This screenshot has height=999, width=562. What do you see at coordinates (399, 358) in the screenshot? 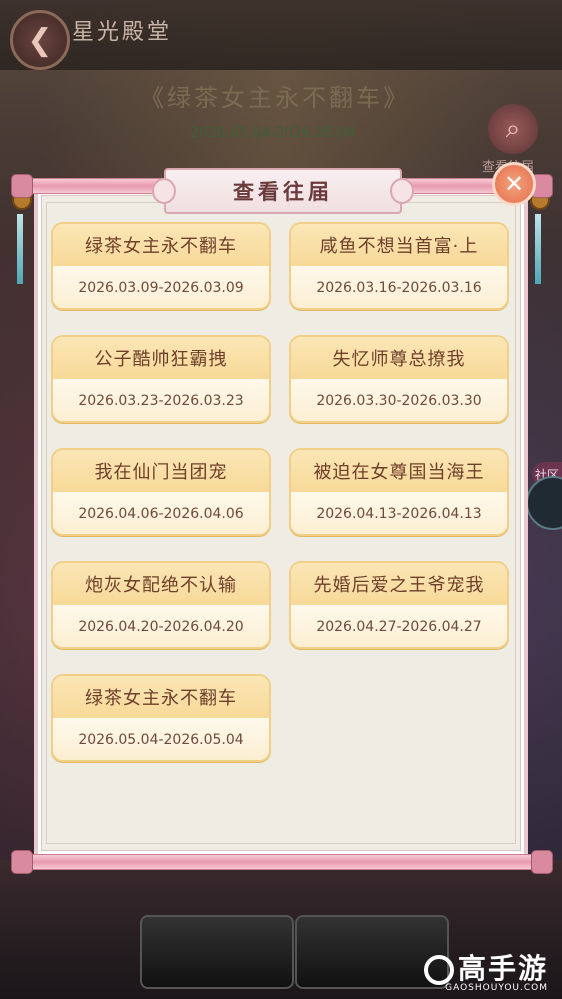
I see `past-event-name: 失忆师尊总撩我` at bounding box center [399, 358].